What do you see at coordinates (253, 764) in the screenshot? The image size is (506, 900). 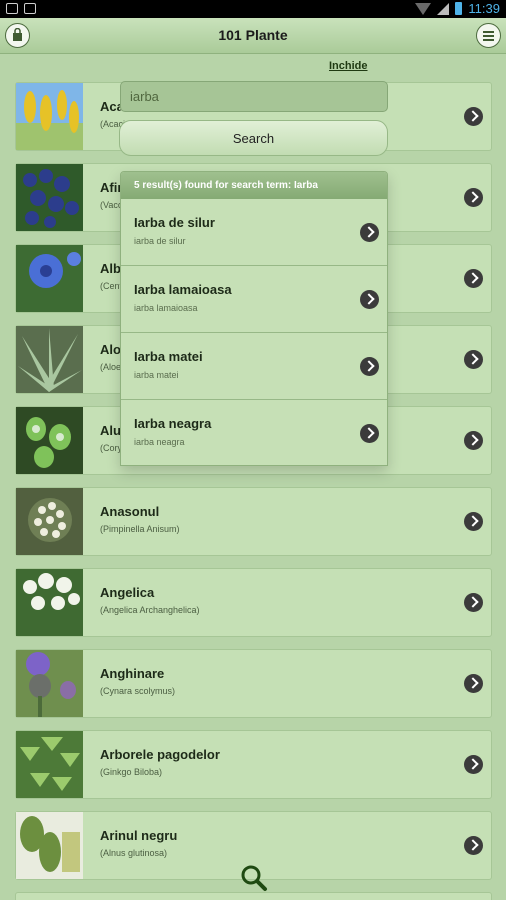 I see `list-item: Arborele pagodelor (Ginkgo Biloba)` at bounding box center [253, 764].